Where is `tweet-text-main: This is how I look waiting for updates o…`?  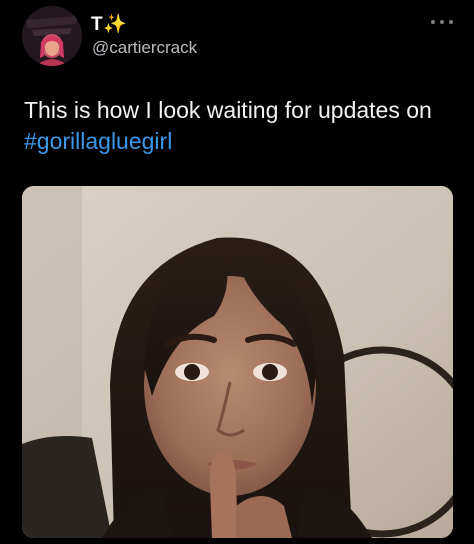 tweet-text-main: This is how I look waiting for updates o… is located at coordinates (228, 110).